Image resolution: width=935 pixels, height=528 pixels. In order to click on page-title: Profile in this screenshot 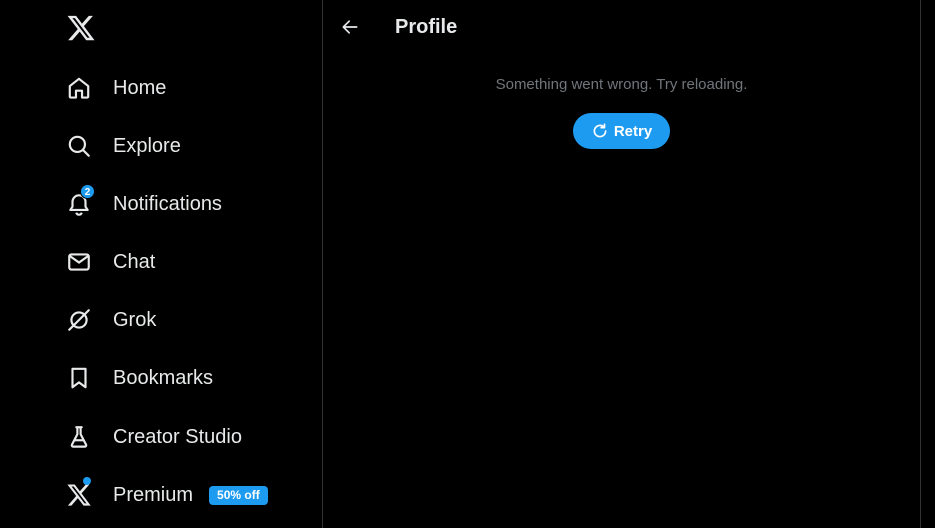, I will do `click(426, 27)`.